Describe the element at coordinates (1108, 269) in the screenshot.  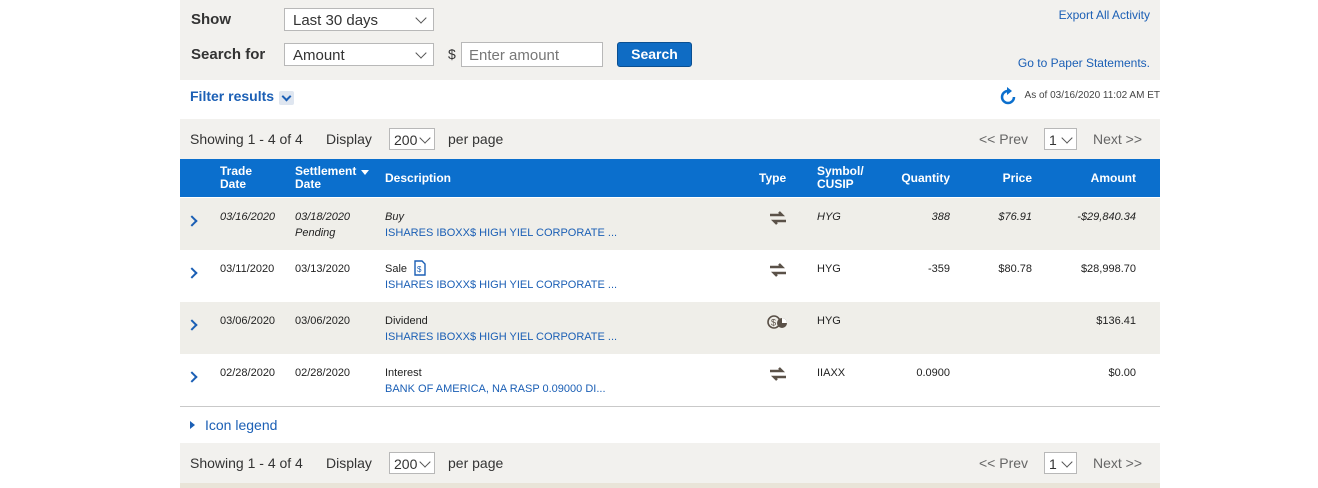
I see `amount: $28,998.70` at that location.